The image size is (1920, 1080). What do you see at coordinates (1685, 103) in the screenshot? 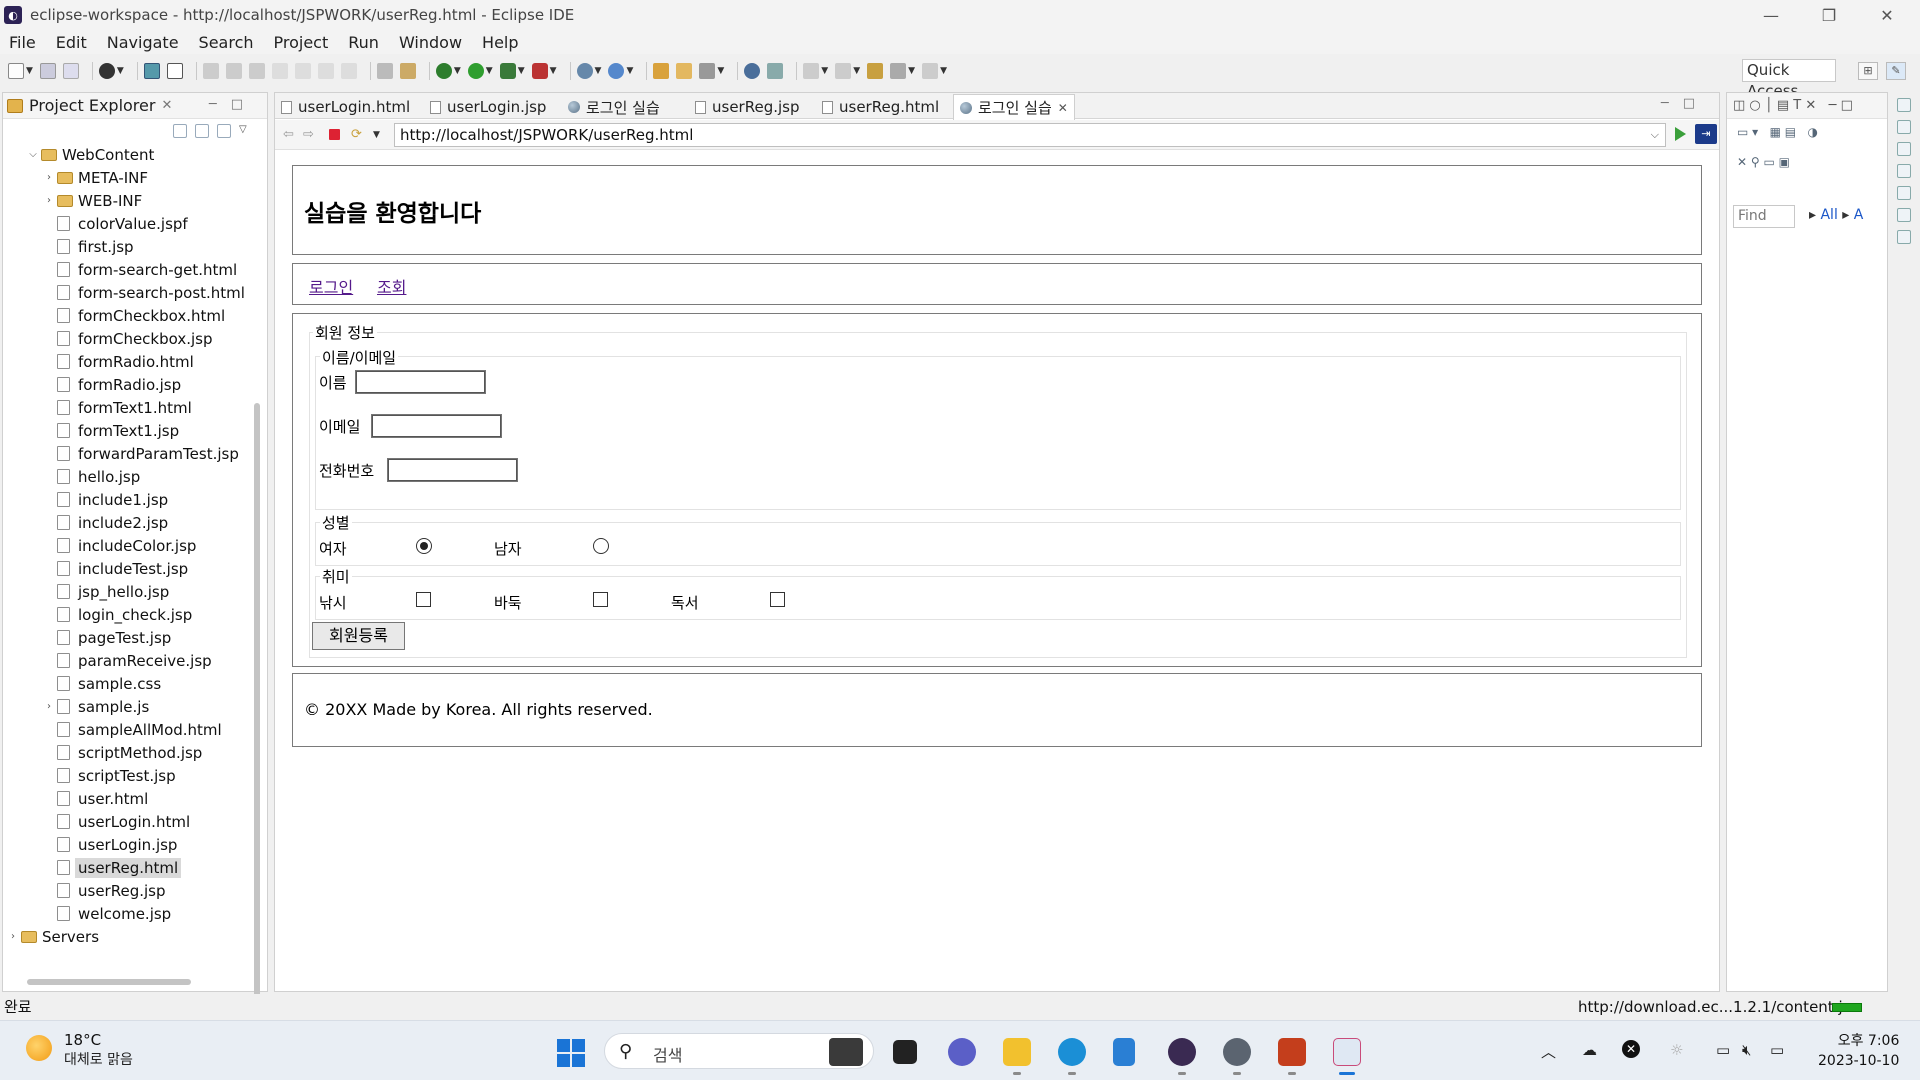
I see `editor-minimize-maximize-icons: ─□` at bounding box center [1685, 103].